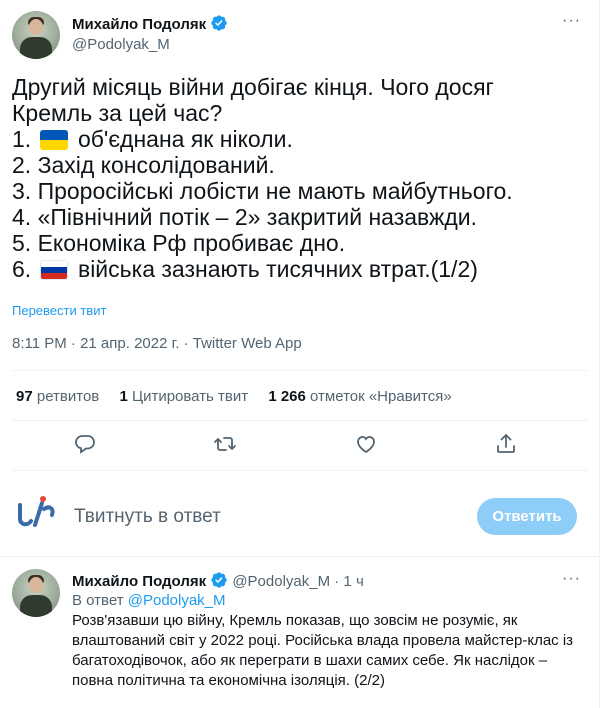  Describe the element at coordinates (366, 444) in the screenshot. I see `like-icon` at that location.